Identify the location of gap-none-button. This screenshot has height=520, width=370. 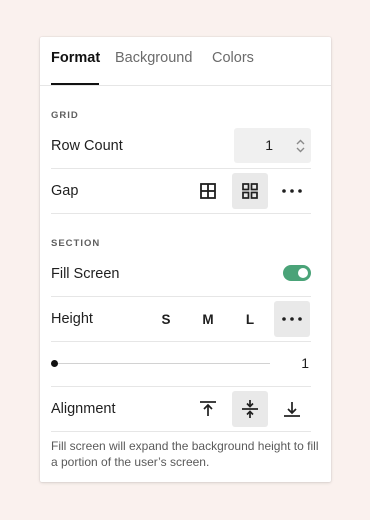
(208, 191).